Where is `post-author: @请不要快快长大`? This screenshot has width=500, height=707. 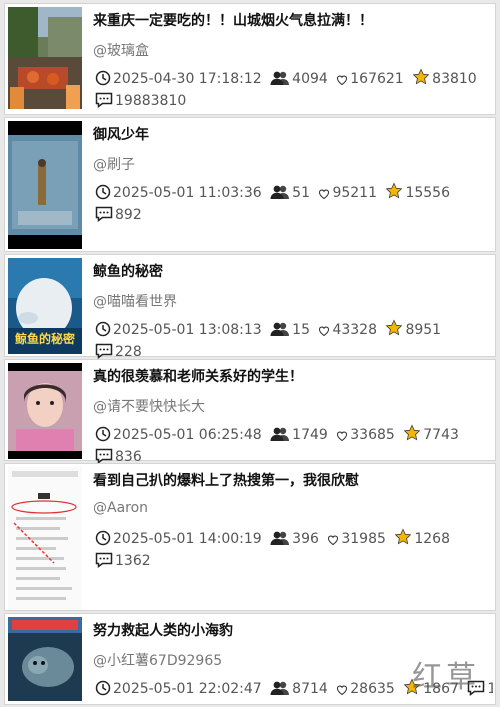
post-author: @请不要快快长大 is located at coordinates (149, 406).